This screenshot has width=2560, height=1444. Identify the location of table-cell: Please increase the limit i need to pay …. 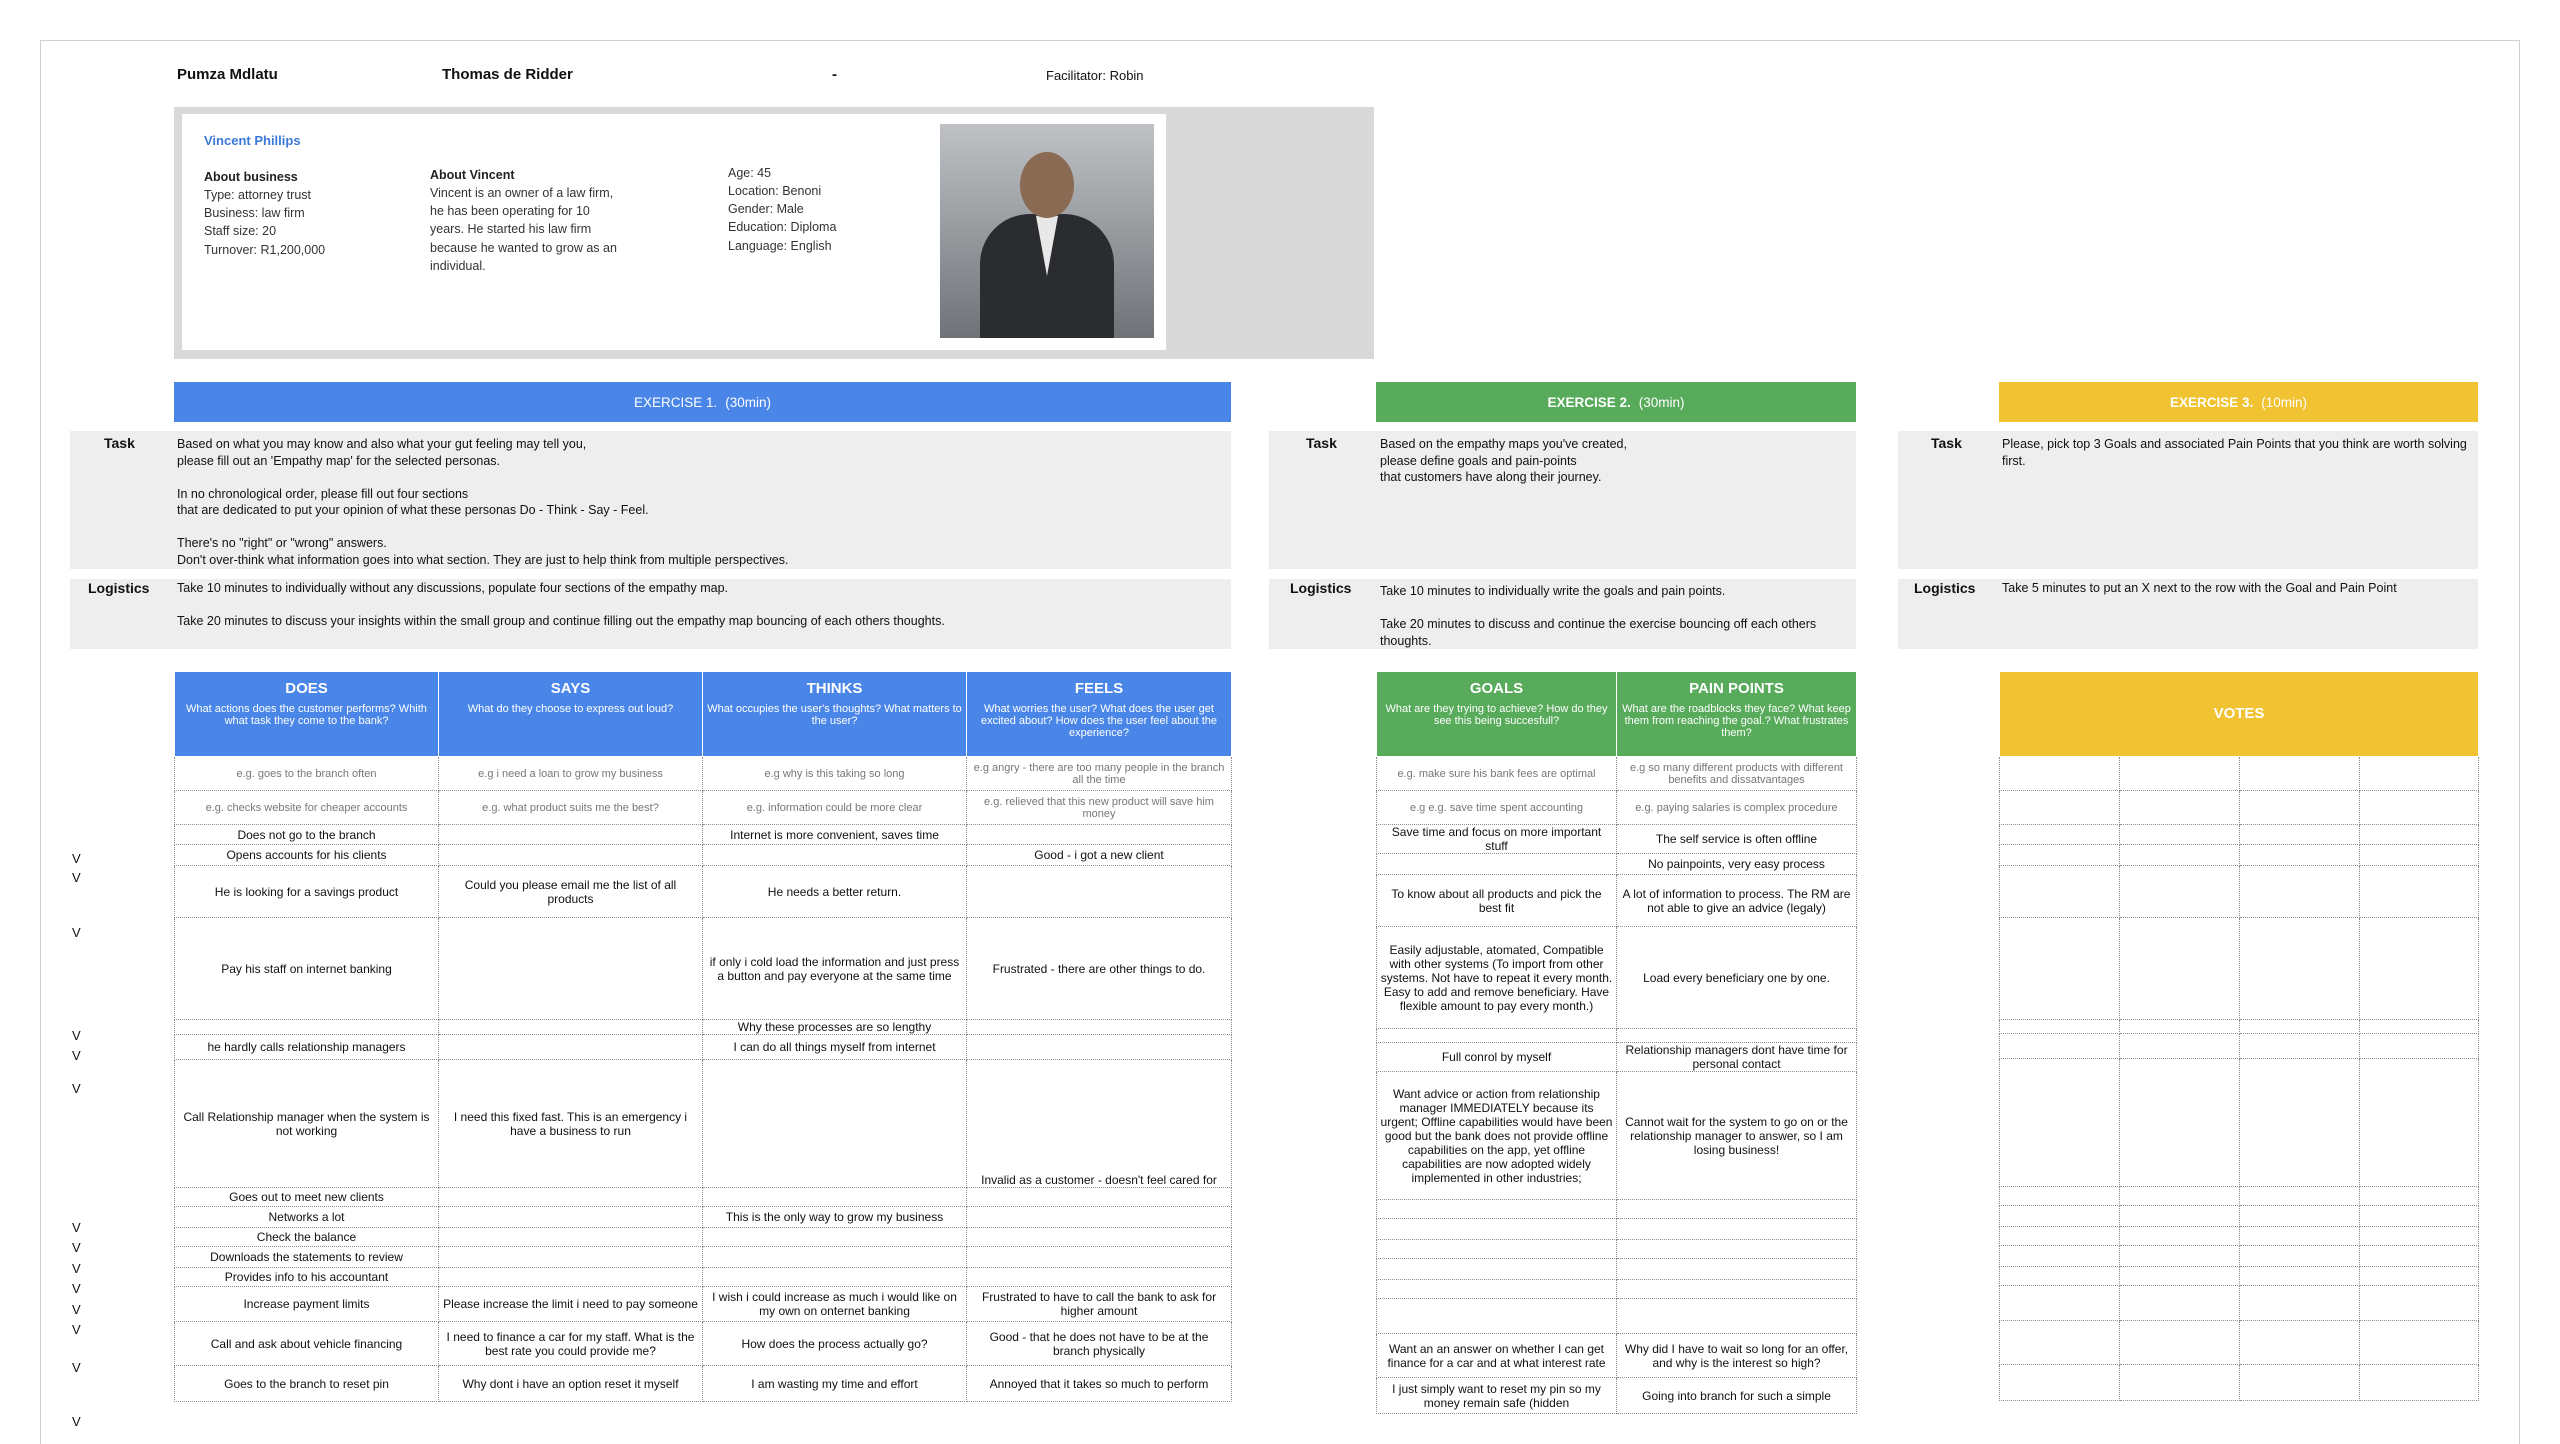
(570, 1304).